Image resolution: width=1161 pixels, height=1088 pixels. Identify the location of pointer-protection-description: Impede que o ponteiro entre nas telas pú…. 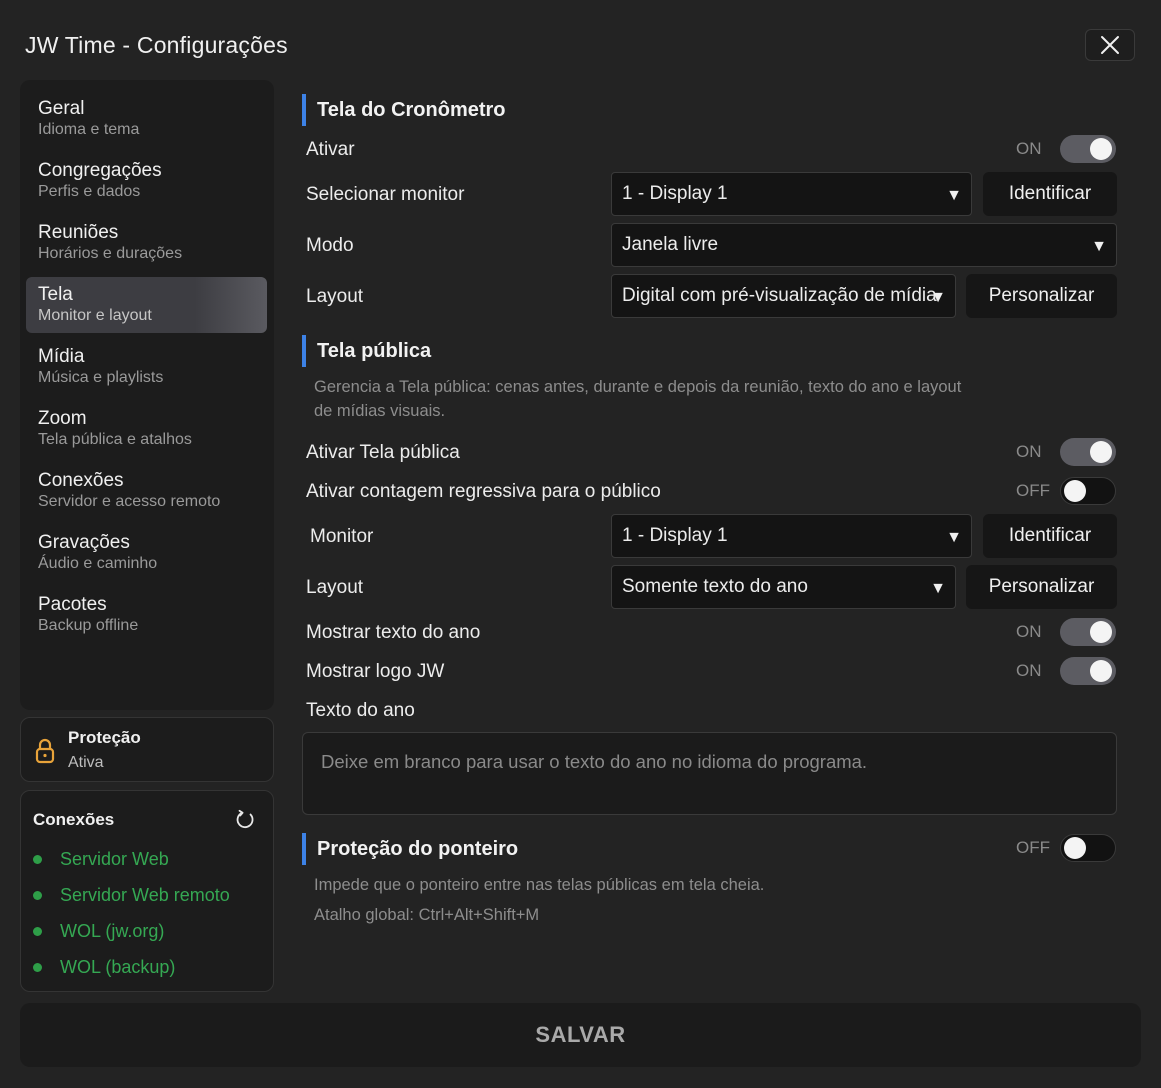
(539, 885).